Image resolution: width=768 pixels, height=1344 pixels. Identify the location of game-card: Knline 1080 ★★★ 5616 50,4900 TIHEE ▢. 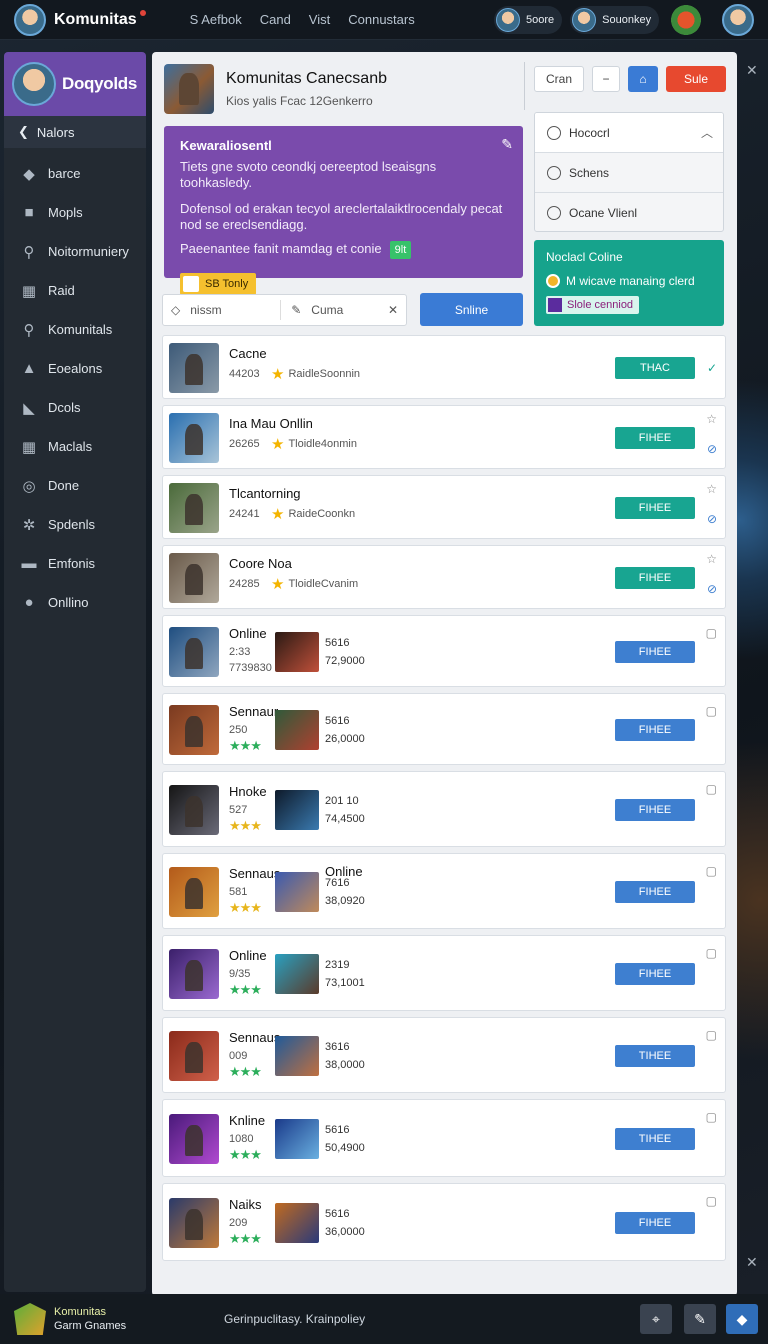
(444, 1138).